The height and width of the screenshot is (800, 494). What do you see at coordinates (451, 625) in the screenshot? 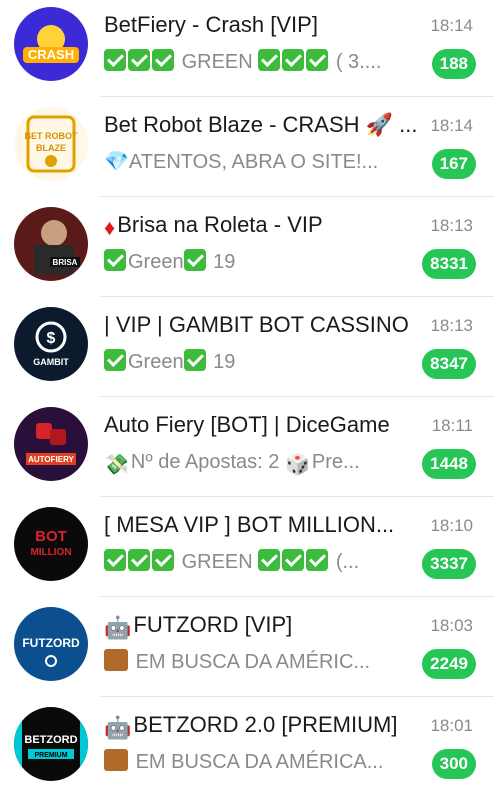
I see `chat-time: 18:03` at bounding box center [451, 625].